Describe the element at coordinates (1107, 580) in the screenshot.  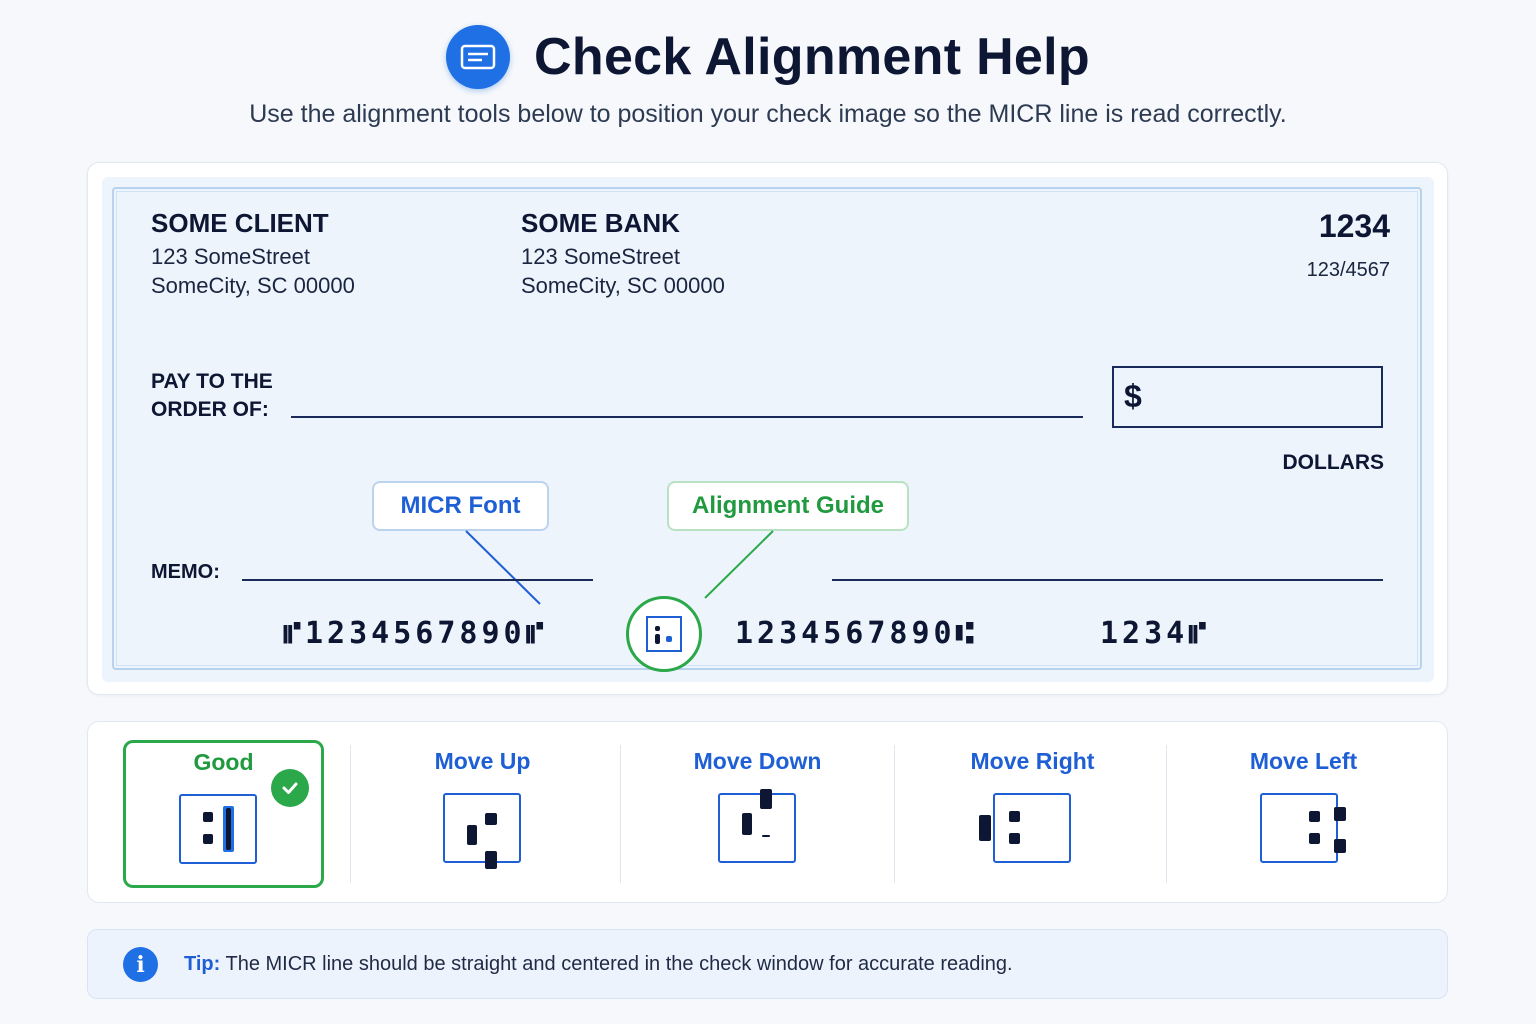
I see `signature-line` at that location.